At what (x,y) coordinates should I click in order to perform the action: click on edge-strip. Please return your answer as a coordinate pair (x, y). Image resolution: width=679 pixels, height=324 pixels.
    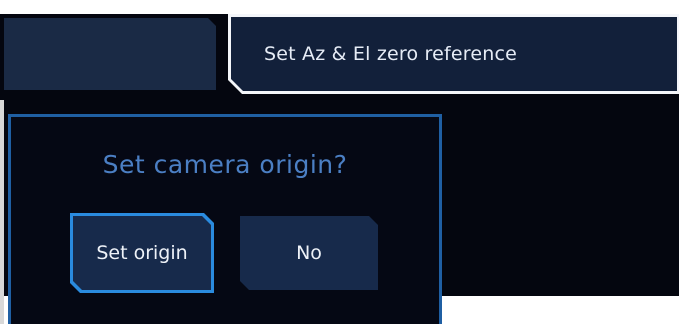
    Looking at the image, I should click on (2, 212).